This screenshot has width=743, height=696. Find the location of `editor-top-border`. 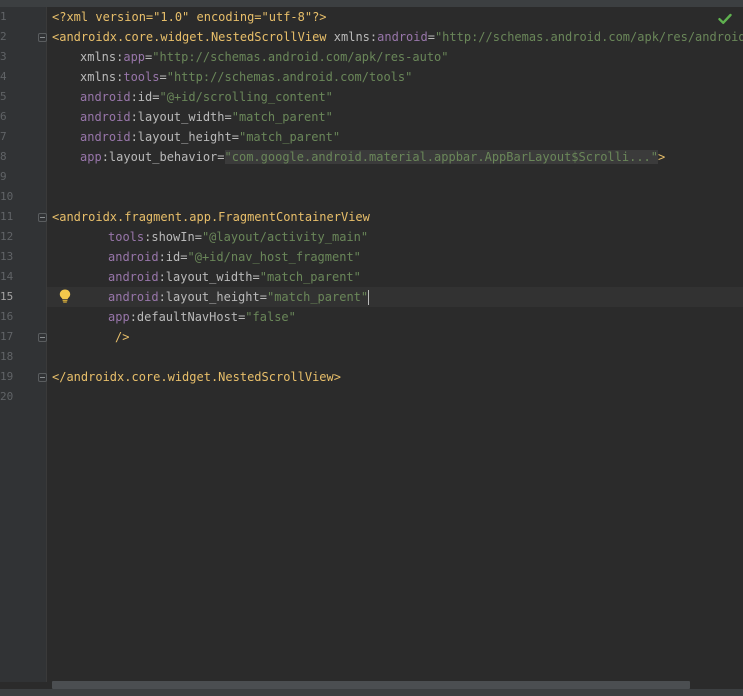

editor-top-border is located at coordinates (371, 3).